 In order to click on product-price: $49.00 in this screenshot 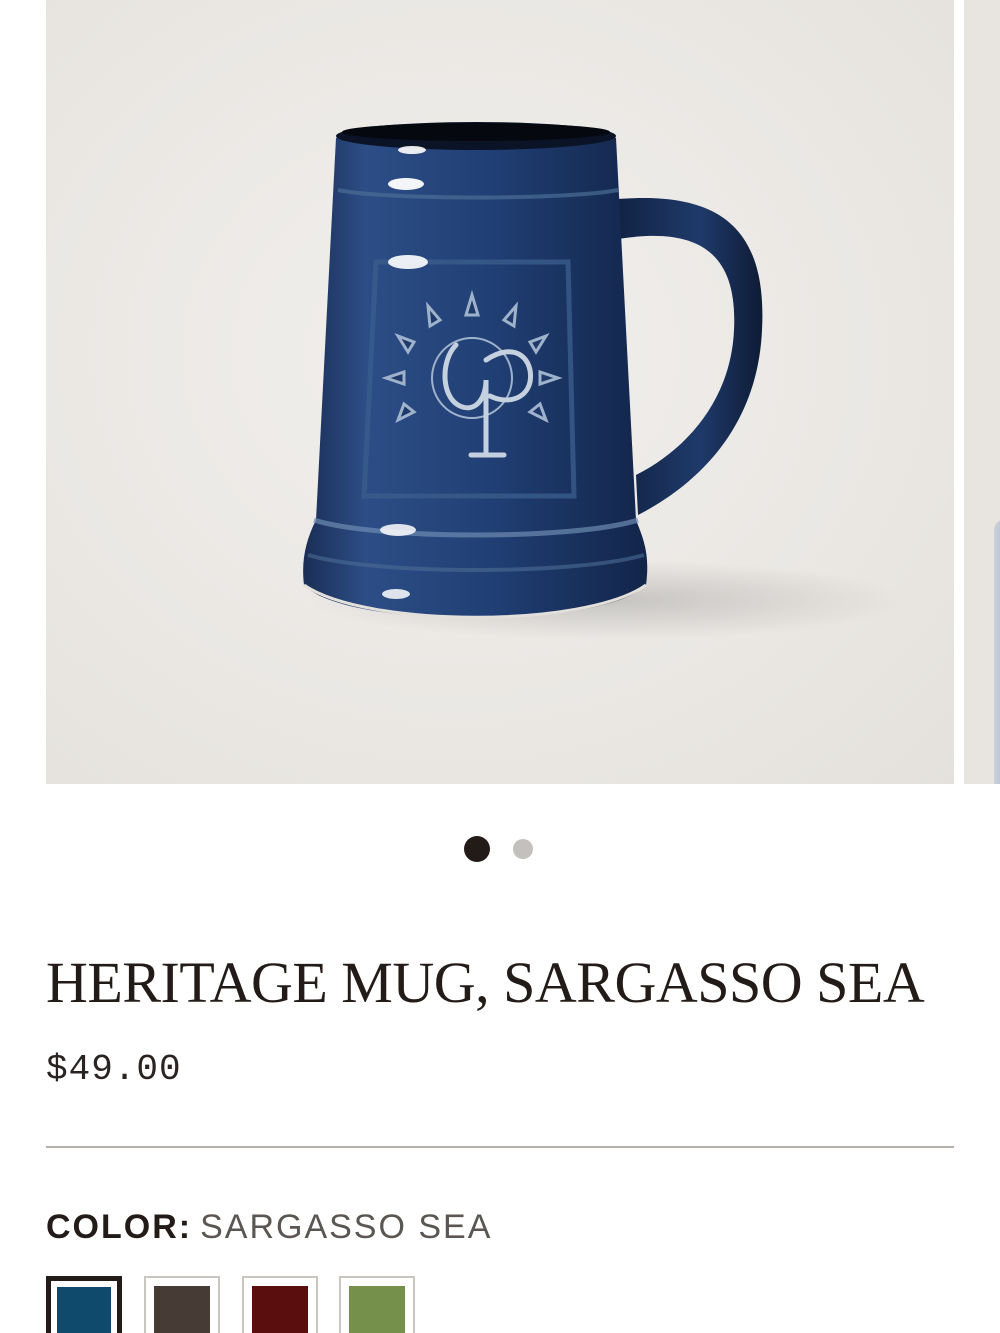, I will do `click(114, 1069)`.